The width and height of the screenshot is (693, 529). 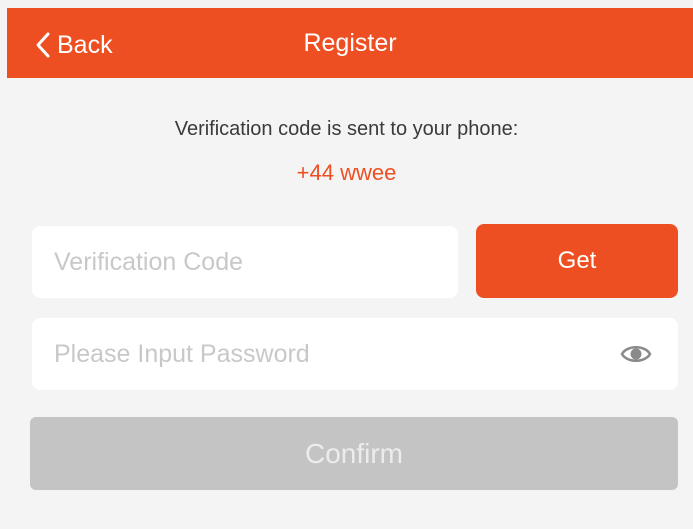 I want to click on confirm-button: Confirm, so click(x=354, y=453).